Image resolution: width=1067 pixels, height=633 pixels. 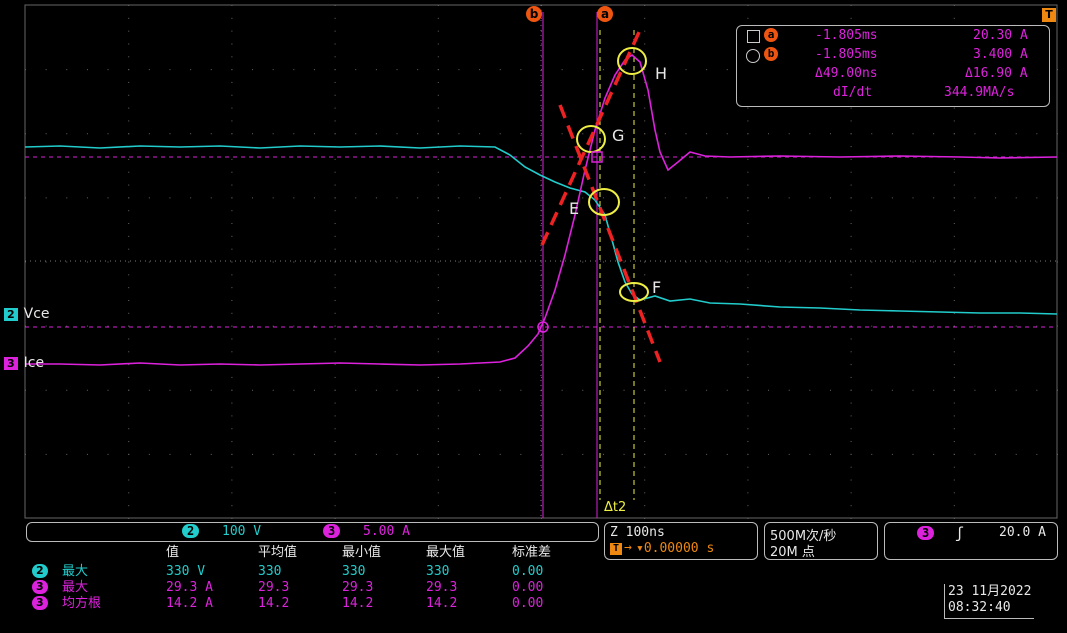 I want to click on measurement-channel-badge: 2, so click(x=40, y=571).